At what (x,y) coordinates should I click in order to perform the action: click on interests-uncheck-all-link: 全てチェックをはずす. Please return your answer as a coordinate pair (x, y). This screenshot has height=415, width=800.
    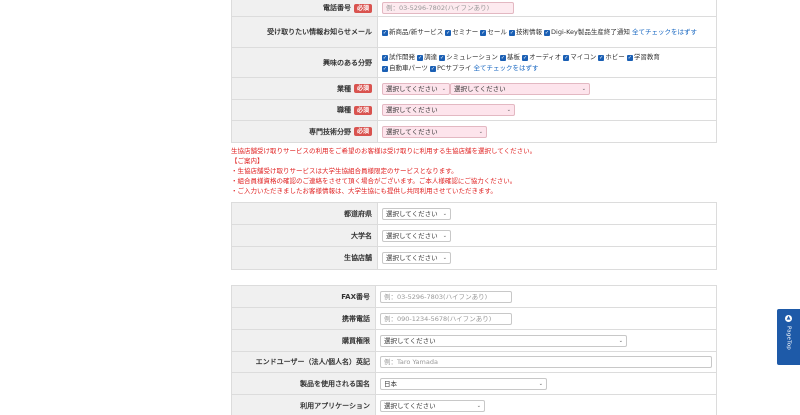
    Looking at the image, I should click on (506, 68).